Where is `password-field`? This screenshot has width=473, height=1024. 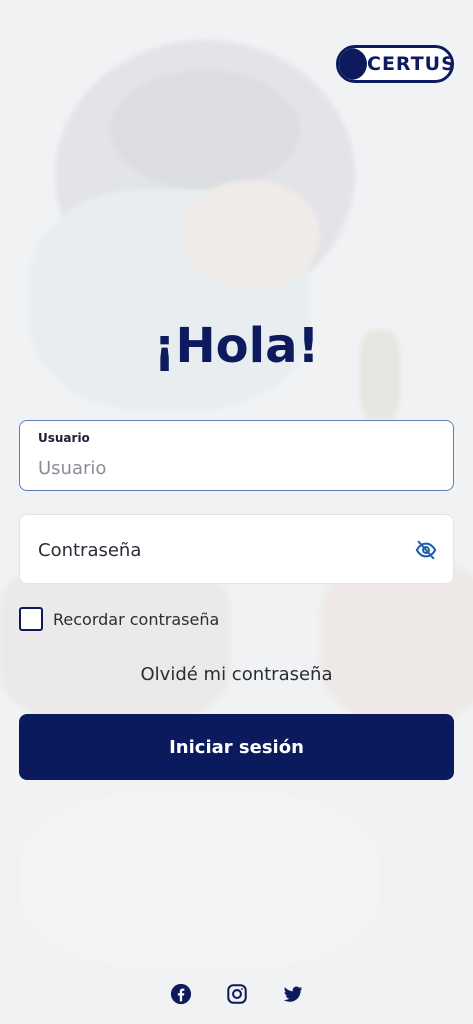
password-field is located at coordinates (236, 549).